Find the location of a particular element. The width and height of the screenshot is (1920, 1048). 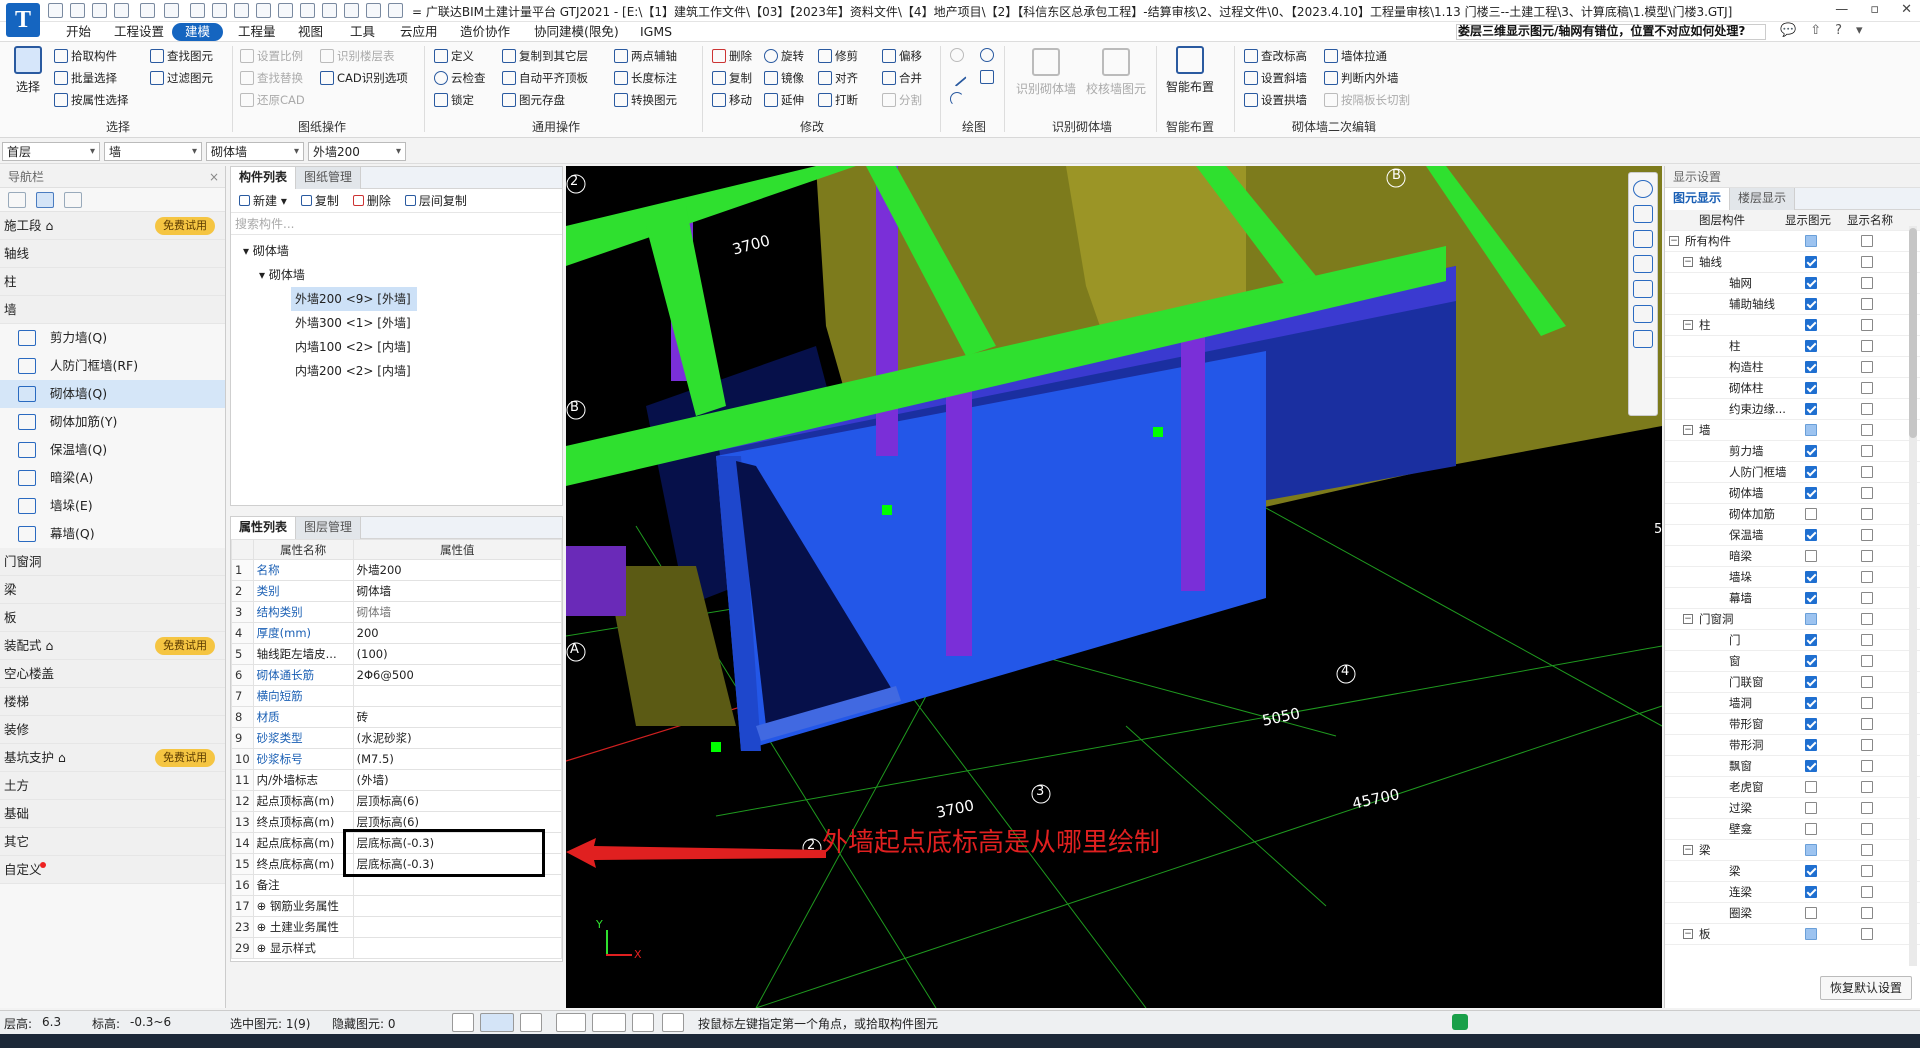

table-icon is located at coordinates (329, 10).